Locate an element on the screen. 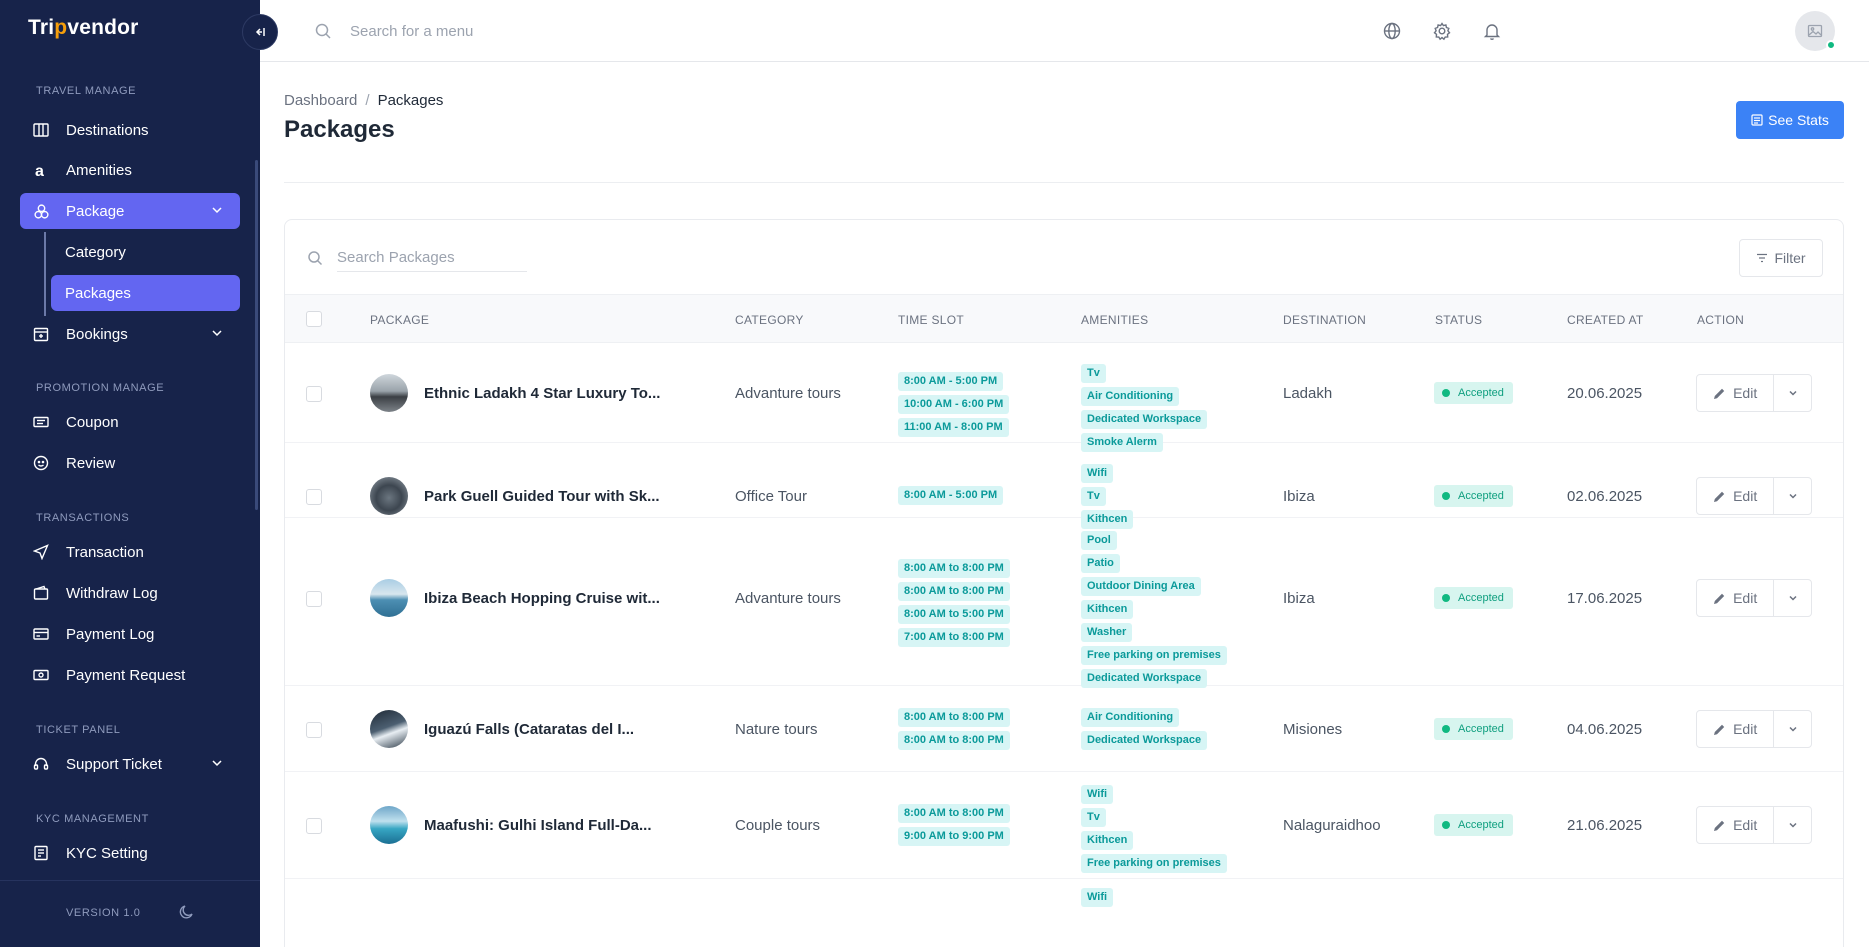 The image size is (1869, 947). section-title-ticket-panel: TICKET PANEL is located at coordinates (78, 730).